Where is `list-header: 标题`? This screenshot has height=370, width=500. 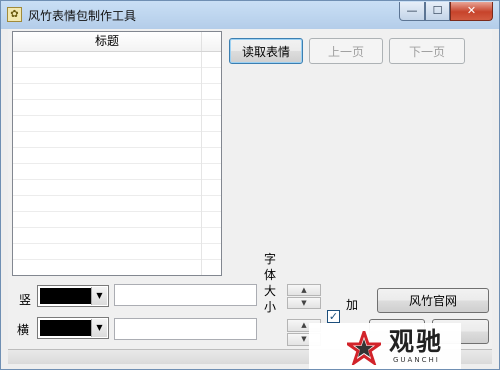
list-header: 标题 is located at coordinates (117, 42).